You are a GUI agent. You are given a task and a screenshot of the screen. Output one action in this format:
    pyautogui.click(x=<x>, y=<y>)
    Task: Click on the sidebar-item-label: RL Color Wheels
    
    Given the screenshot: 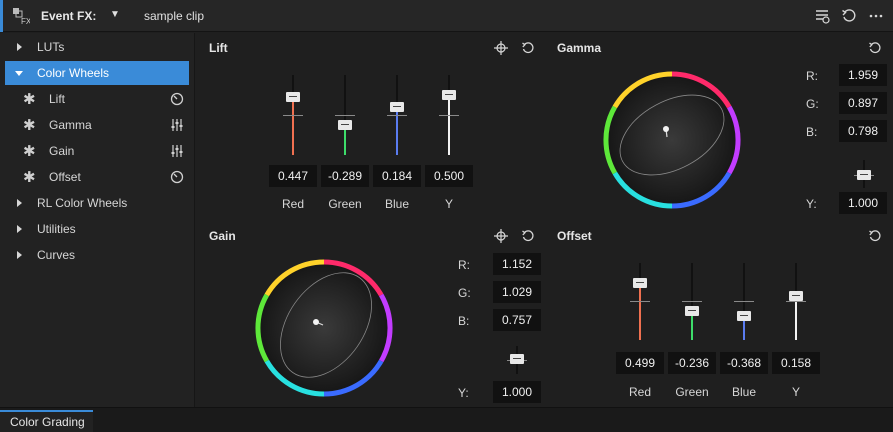 What is the action you would take?
    pyautogui.click(x=82, y=203)
    